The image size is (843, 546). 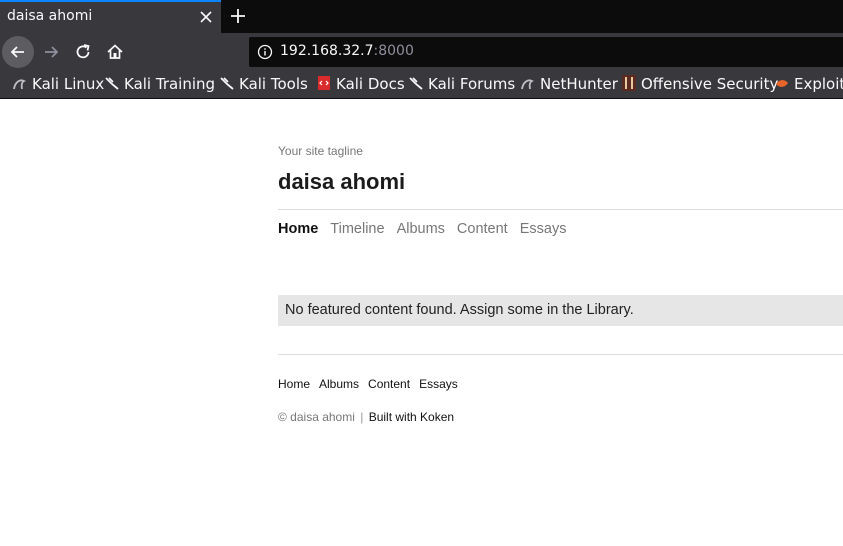 What do you see at coordinates (546, 52) in the screenshot?
I see `url-bar: 192.168.32.7:8000` at bounding box center [546, 52].